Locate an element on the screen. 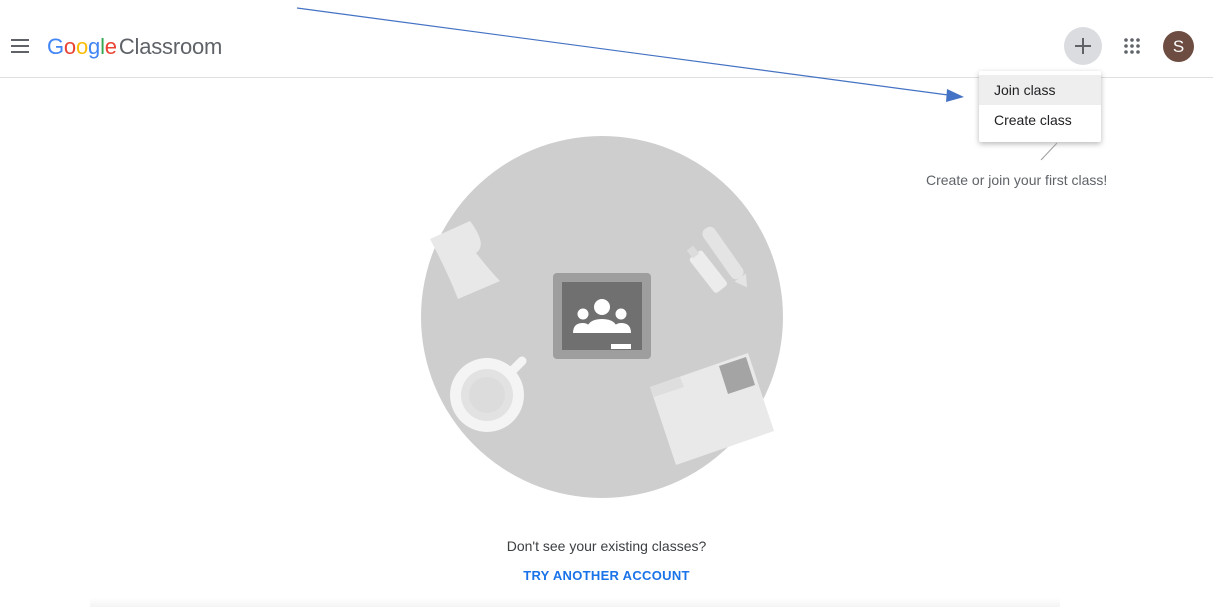 The width and height of the screenshot is (1213, 607). annotation-arrow-head is located at coordinates (955, 95).